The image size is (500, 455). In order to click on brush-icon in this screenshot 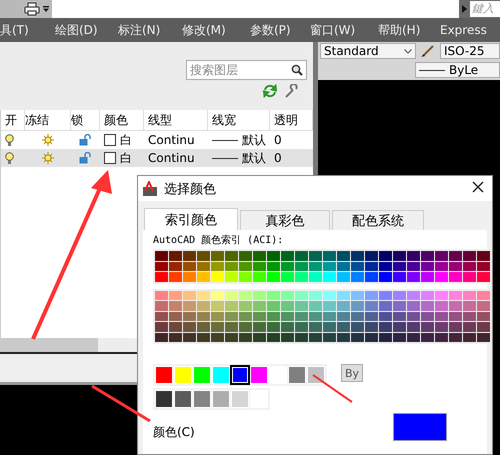, I will do `click(428, 51)`.